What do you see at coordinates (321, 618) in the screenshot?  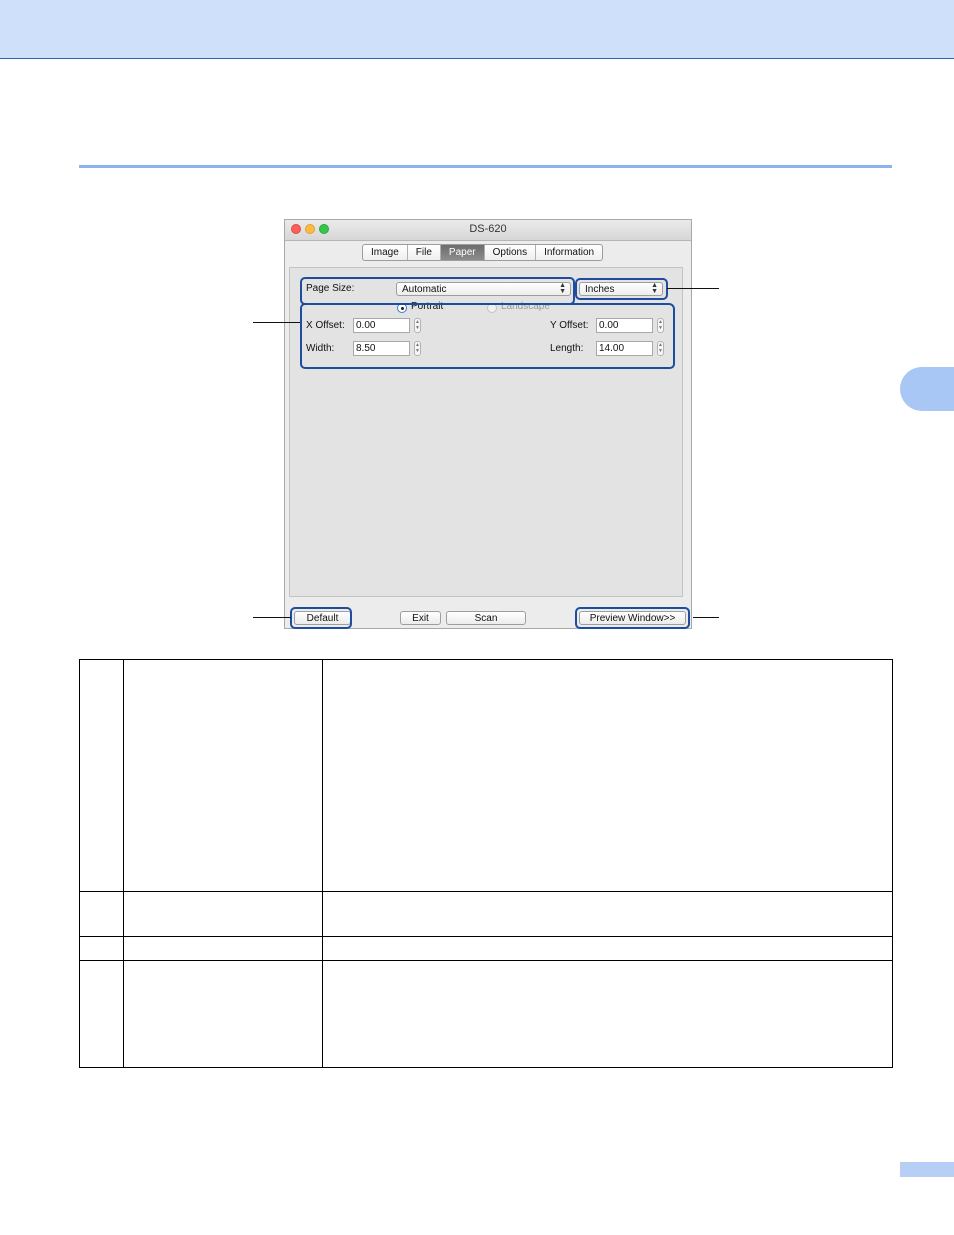 I see `default-callout` at bounding box center [321, 618].